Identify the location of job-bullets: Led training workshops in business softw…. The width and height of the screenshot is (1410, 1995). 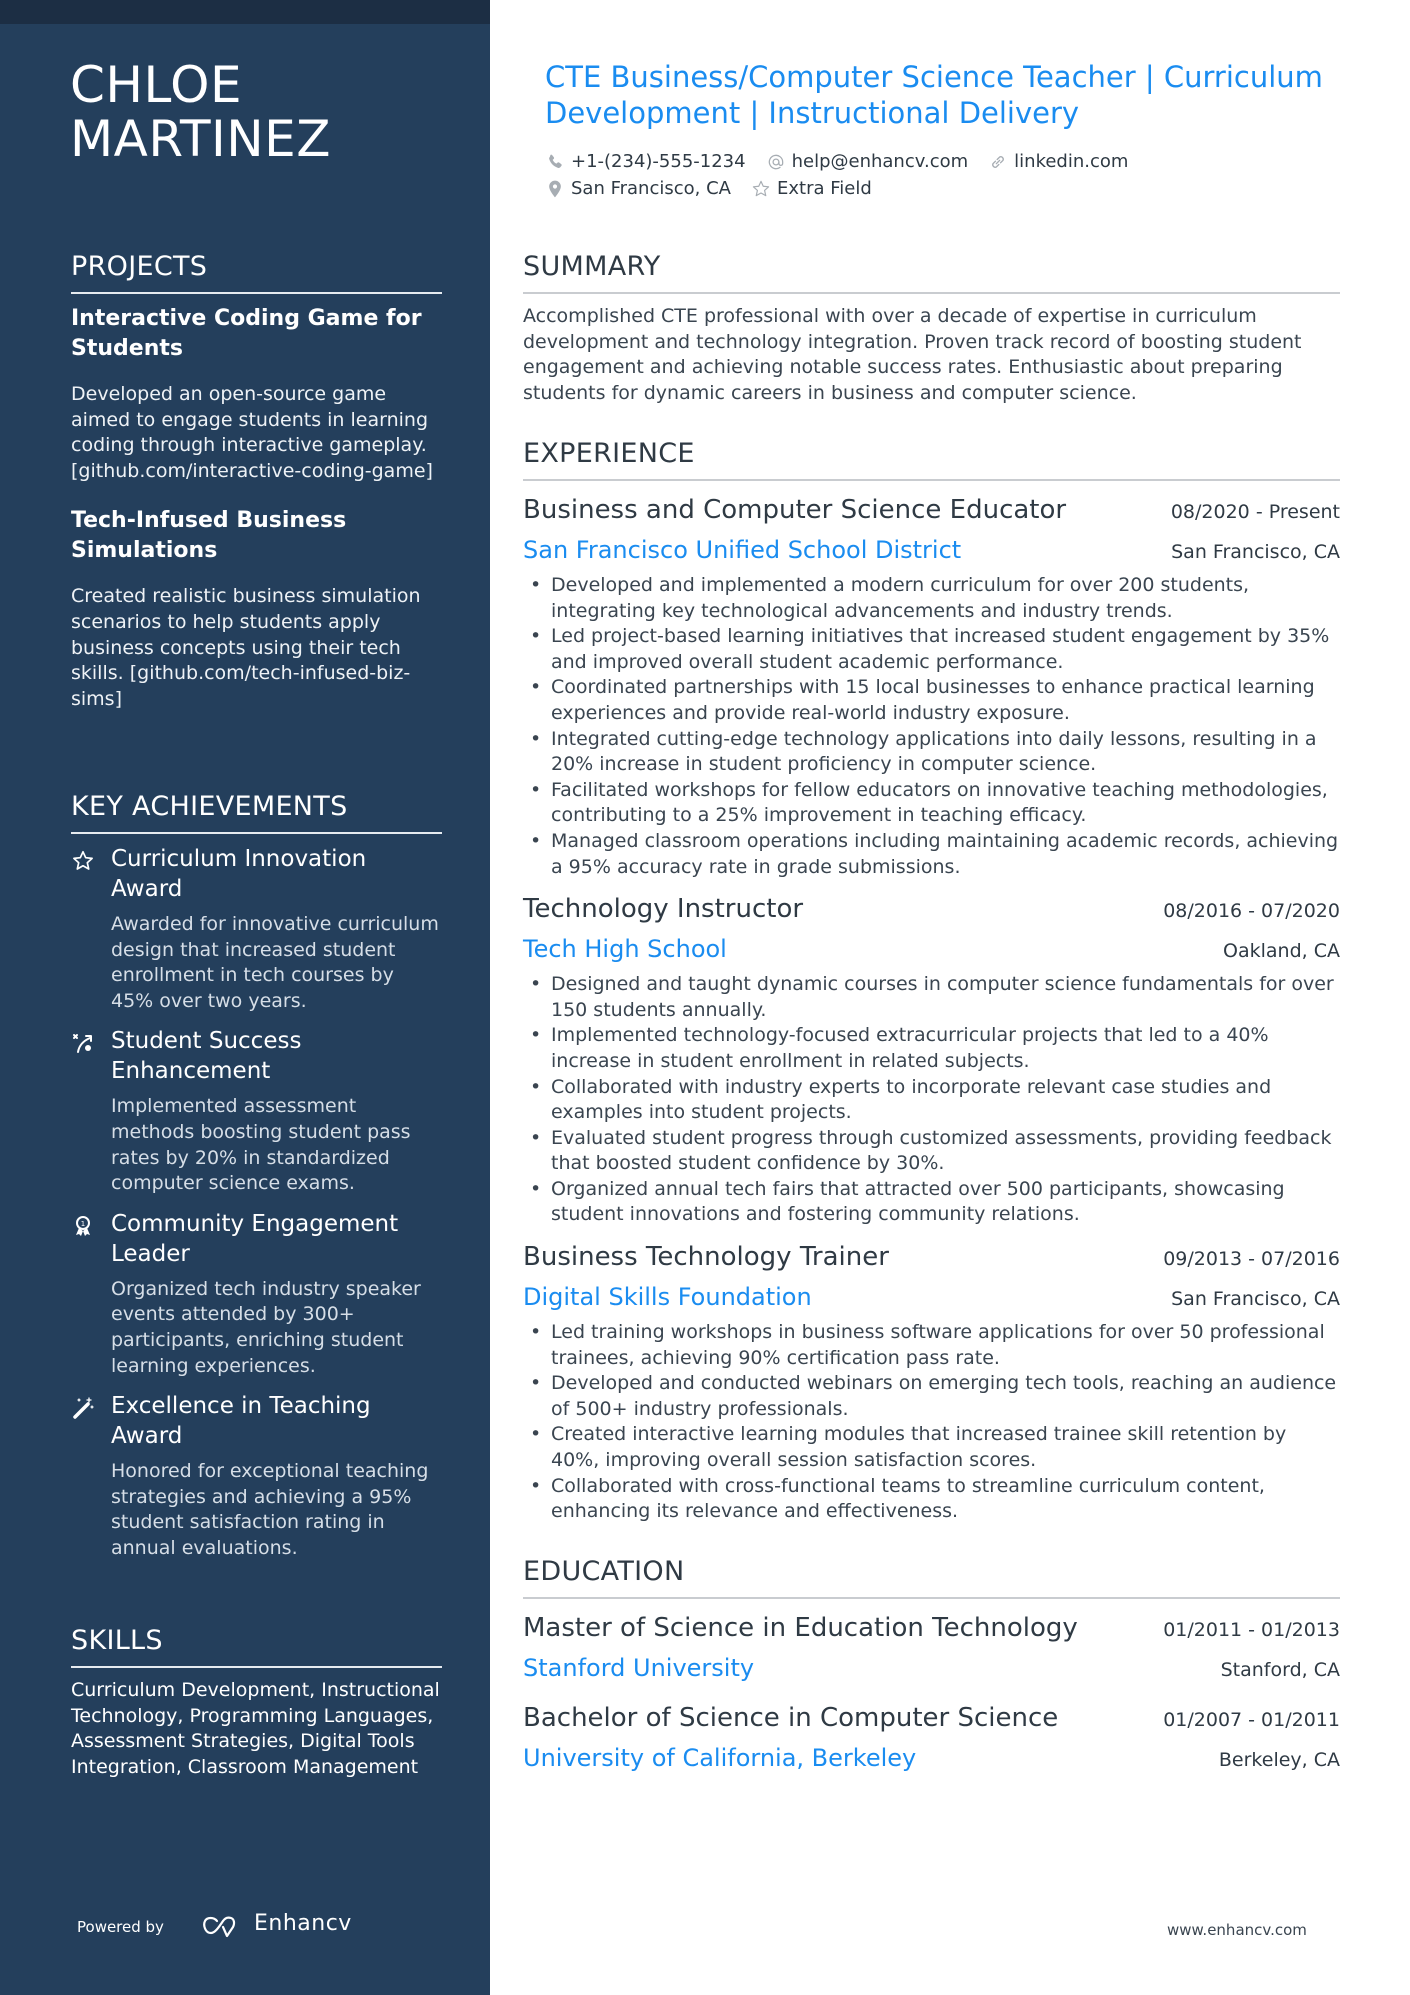
(931, 1422).